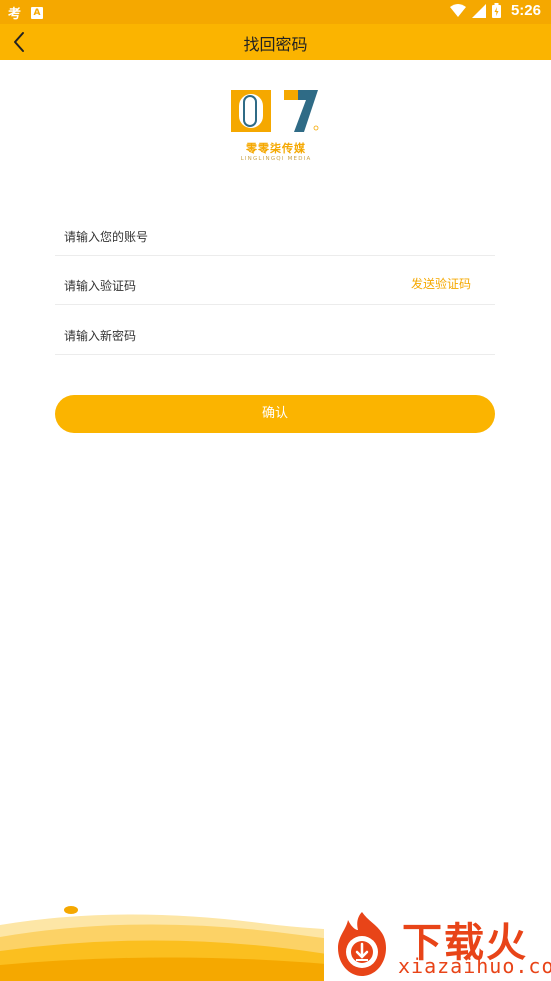 Image resolution: width=551 pixels, height=981 pixels. Describe the element at coordinates (362, 944) in the screenshot. I see `flame-logo-icon` at that location.